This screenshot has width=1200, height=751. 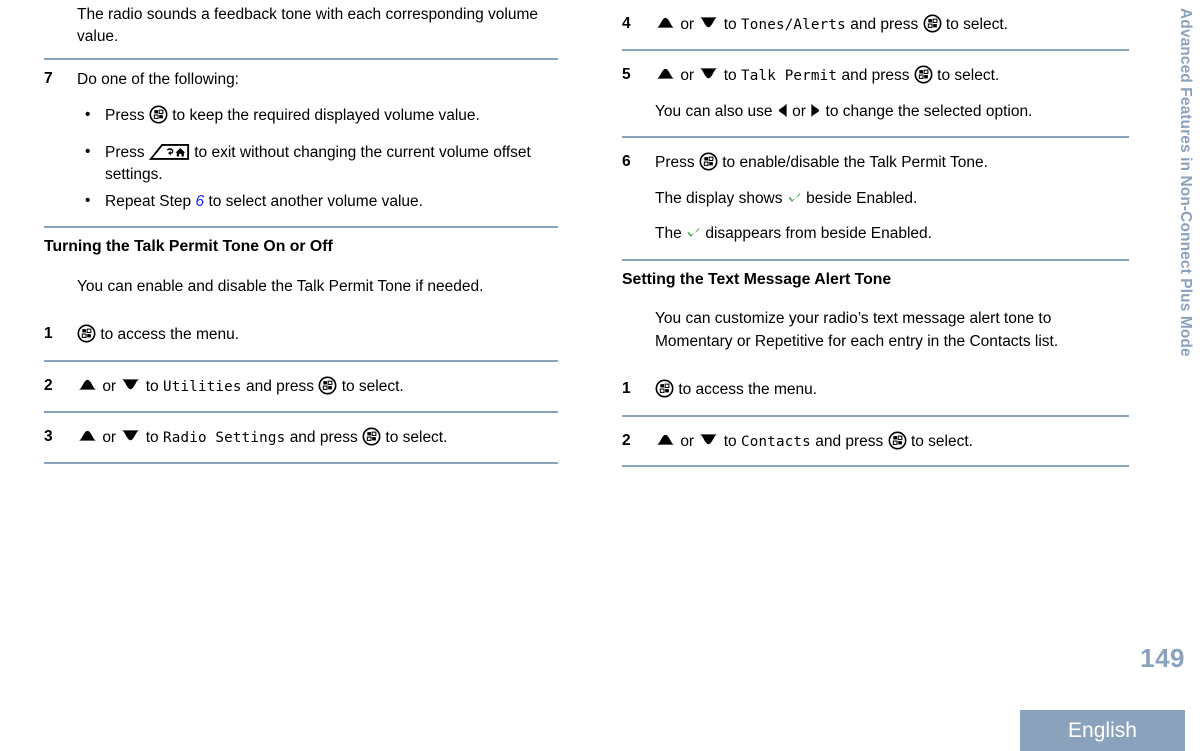 What do you see at coordinates (148, 201) in the screenshot?
I see `bullet-pre-text: Repeat Step` at bounding box center [148, 201].